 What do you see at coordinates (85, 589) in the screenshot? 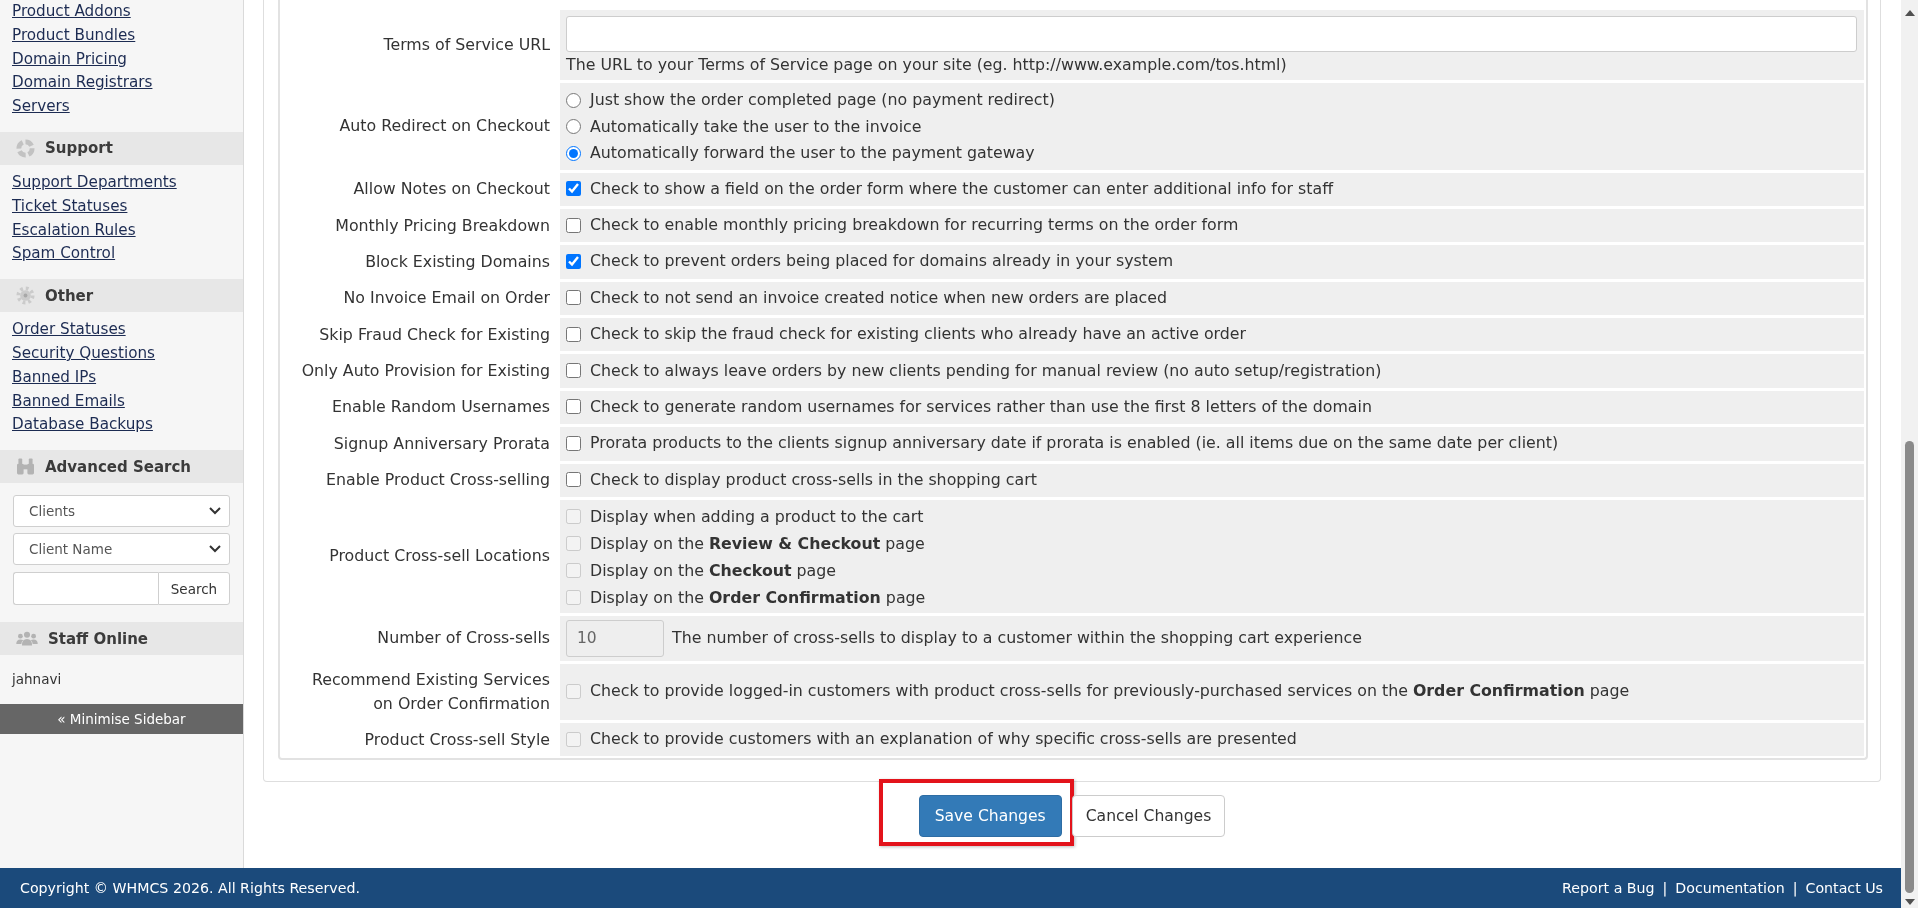
I see `search-field` at bounding box center [85, 589].